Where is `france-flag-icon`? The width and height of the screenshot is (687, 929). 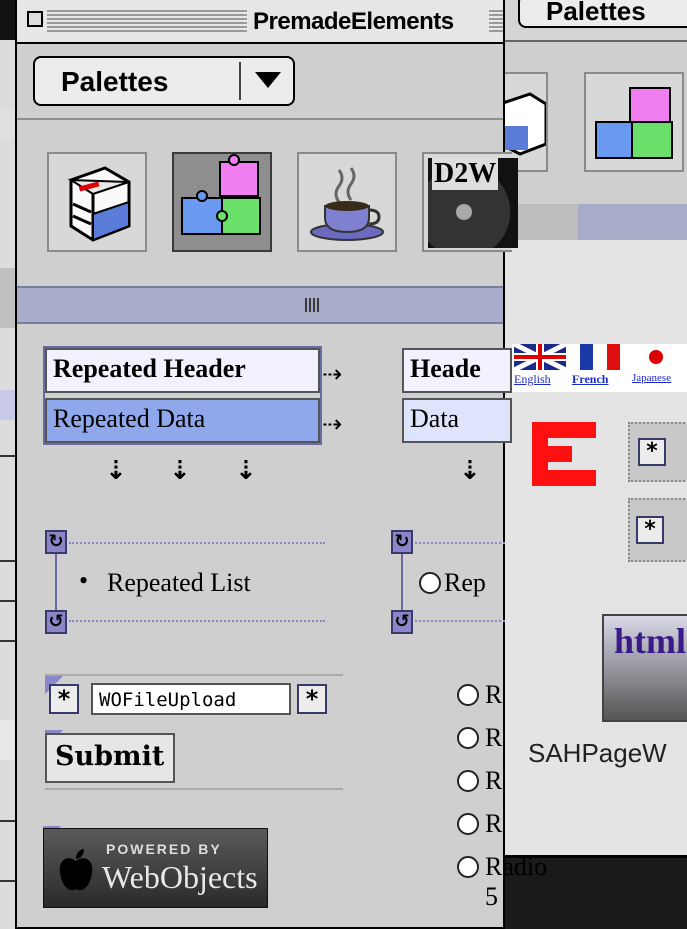 france-flag-icon is located at coordinates (600, 357).